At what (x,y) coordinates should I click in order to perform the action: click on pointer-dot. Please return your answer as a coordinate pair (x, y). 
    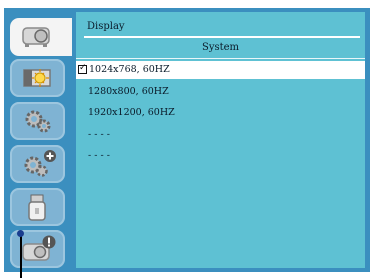
    Looking at the image, I should click on (20, 233).